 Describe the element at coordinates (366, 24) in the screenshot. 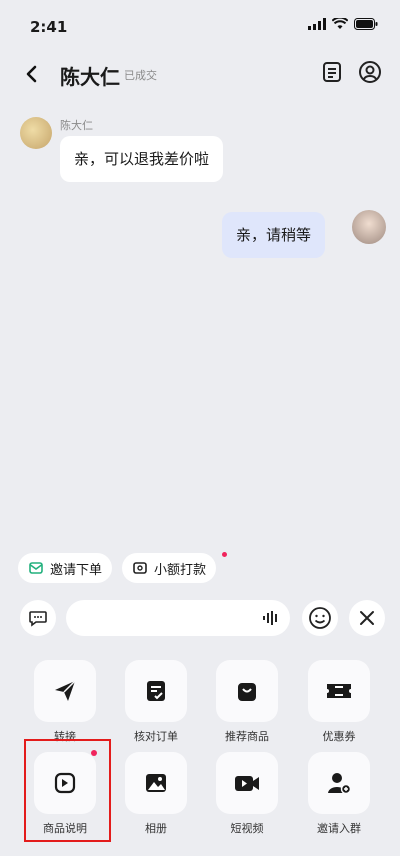

I see `battery-icon` at that location.